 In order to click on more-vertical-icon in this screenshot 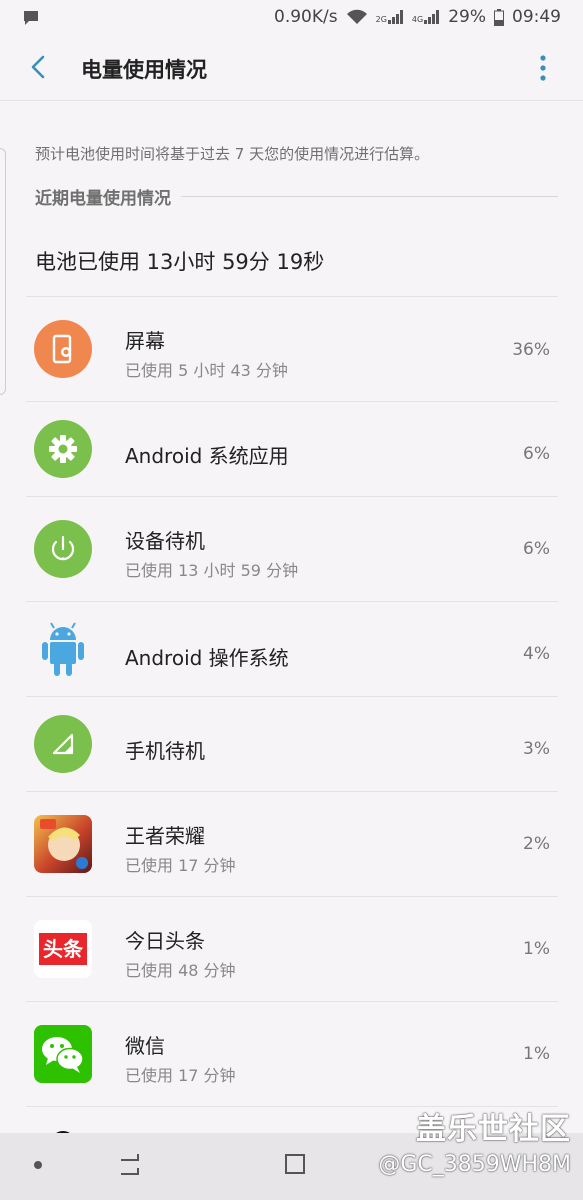, I will do `click(543, 68)`.